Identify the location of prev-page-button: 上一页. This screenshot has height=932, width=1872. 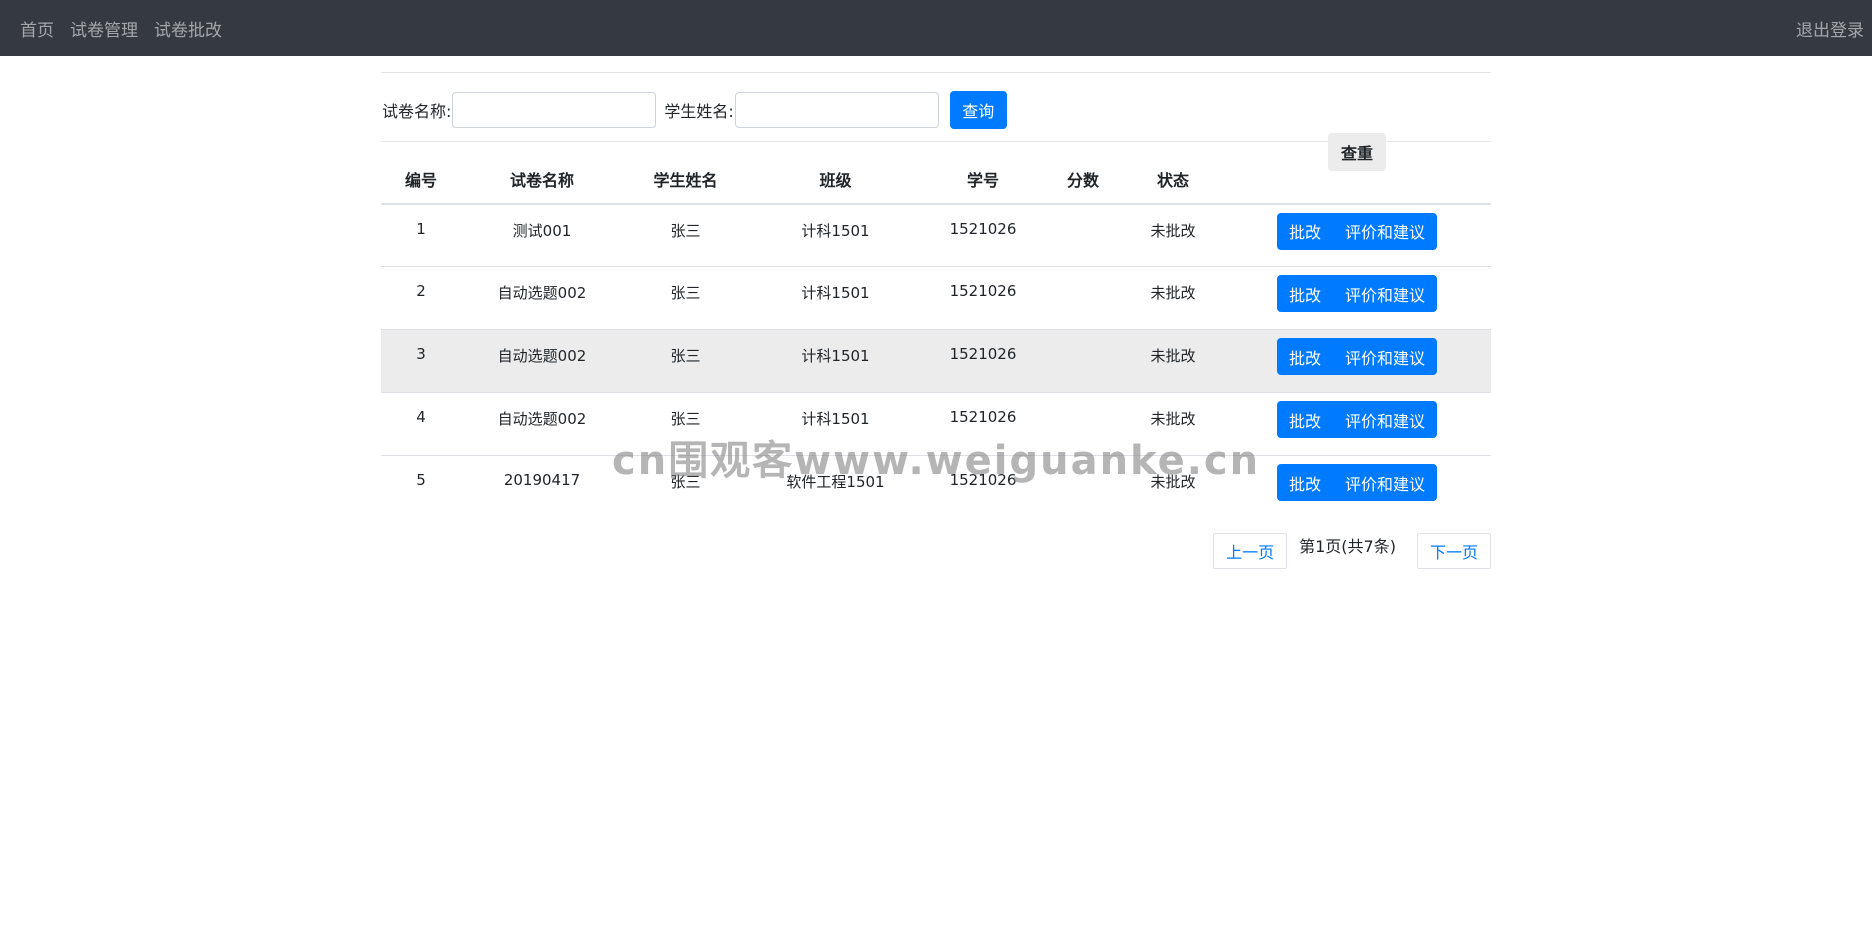
(1250, 550).